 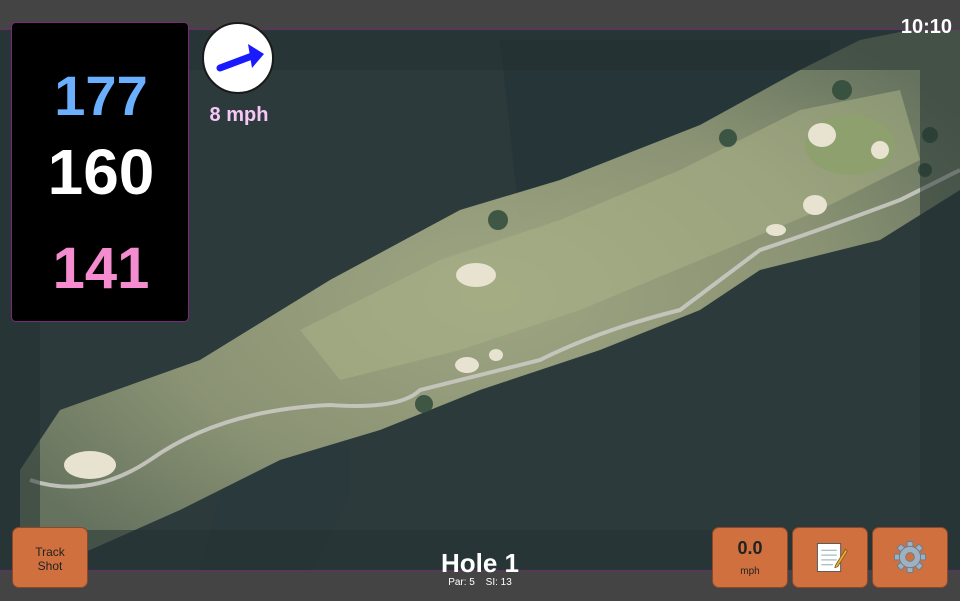 I want to click on settings-button, so click(x=910, y=557).